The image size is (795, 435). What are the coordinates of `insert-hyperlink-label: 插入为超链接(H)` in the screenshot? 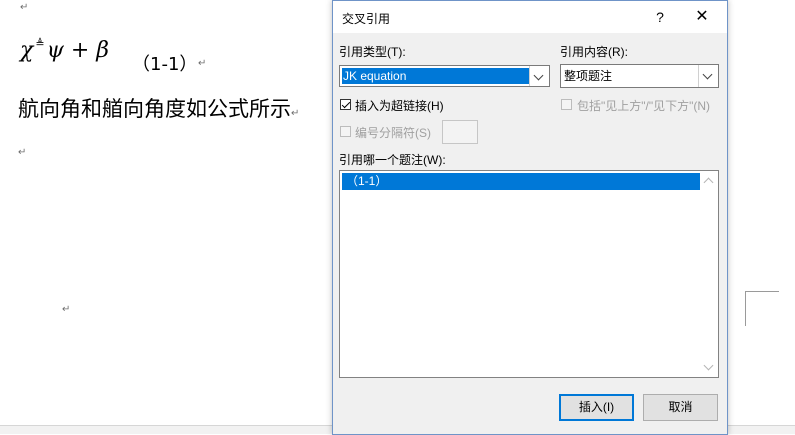 It's located at (399, 105).